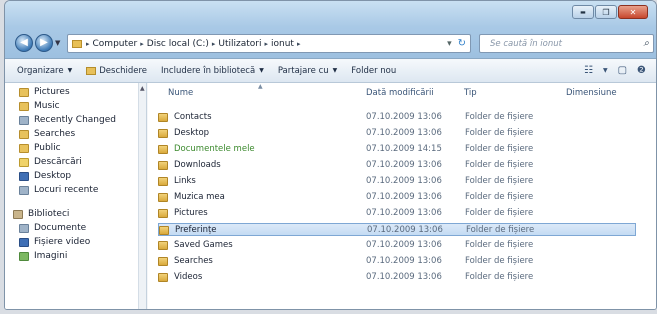 The image size is (657, 314). What do you see at coordinates (606, 12) in the screenshot?
I see `maximize-button: ❐` at bounding box center [606, 12].